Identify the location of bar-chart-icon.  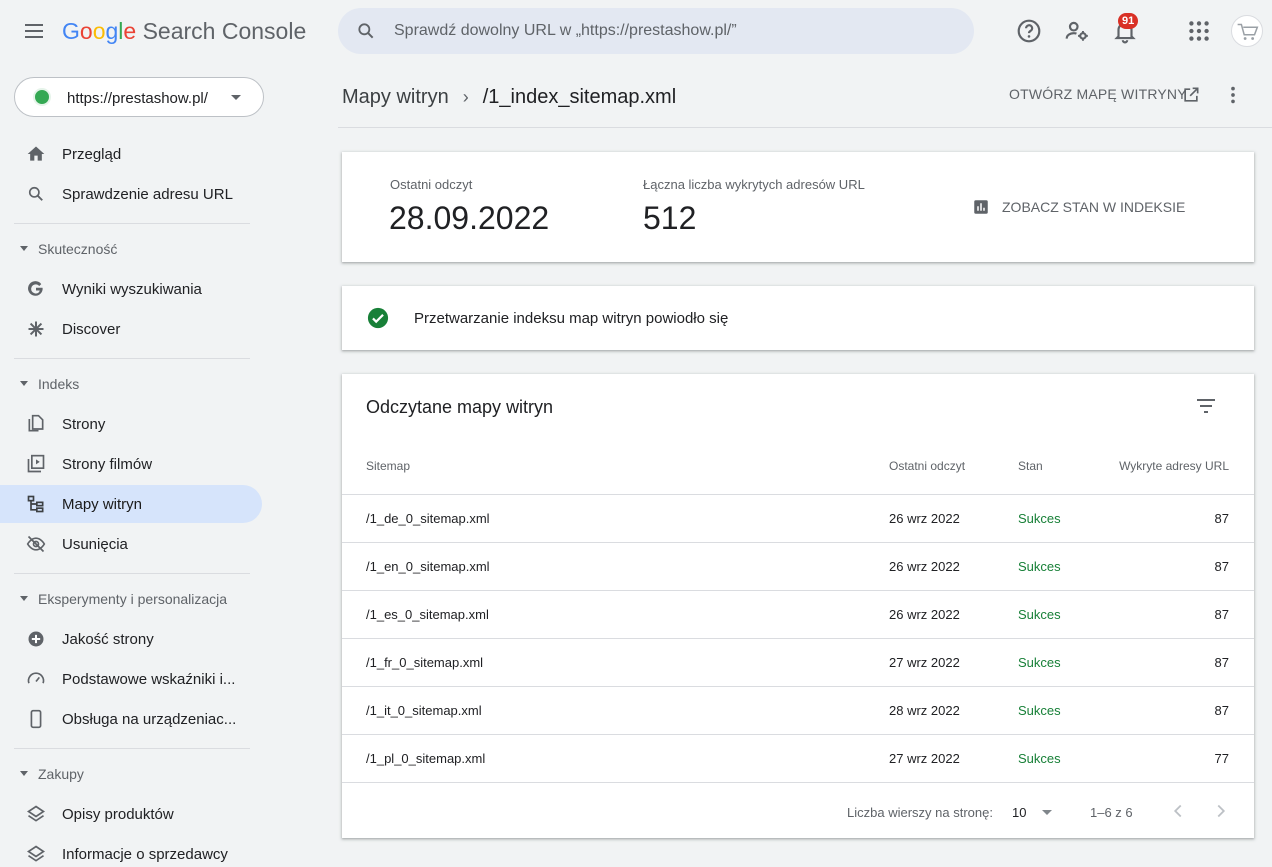
(981, 207).